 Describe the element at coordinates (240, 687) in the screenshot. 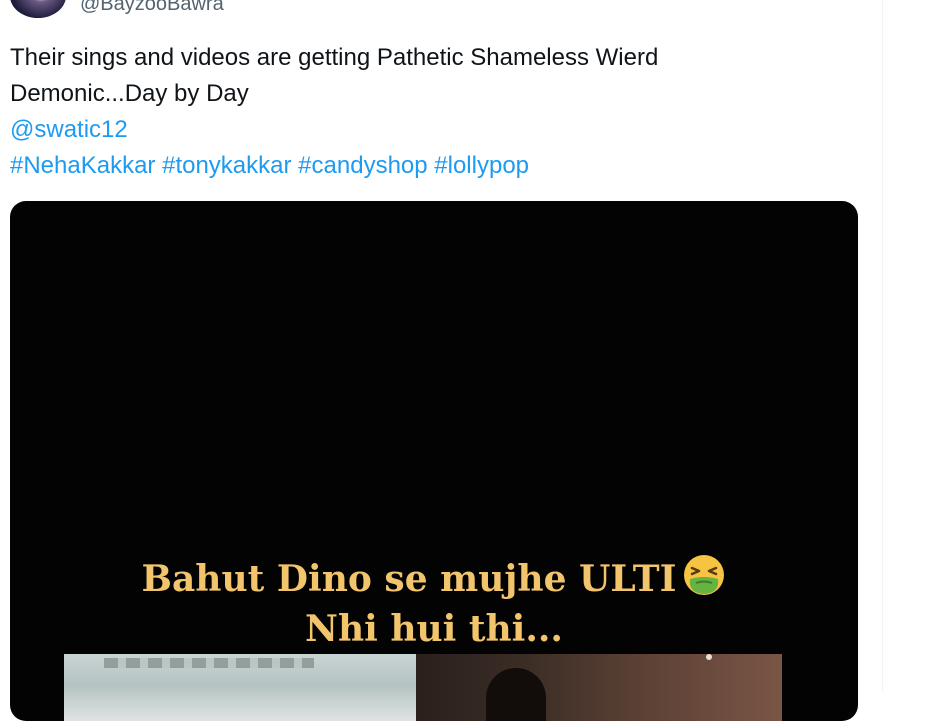

I see `video-frame-left` at that location.